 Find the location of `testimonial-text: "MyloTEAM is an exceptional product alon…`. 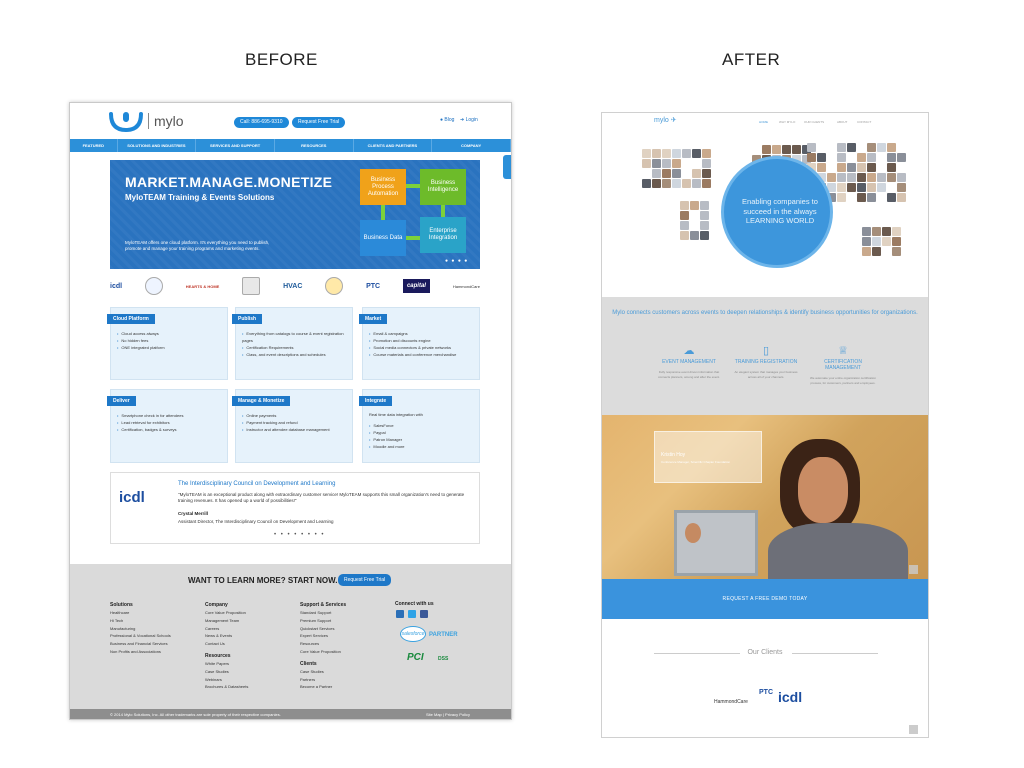

testimonial-text: "MyloTEAM is an exceptional product alon… is located at coordinates (321, 497).